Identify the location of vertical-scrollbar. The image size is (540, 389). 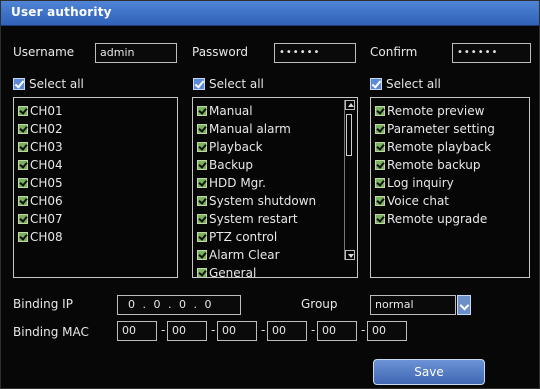
(349, 180).